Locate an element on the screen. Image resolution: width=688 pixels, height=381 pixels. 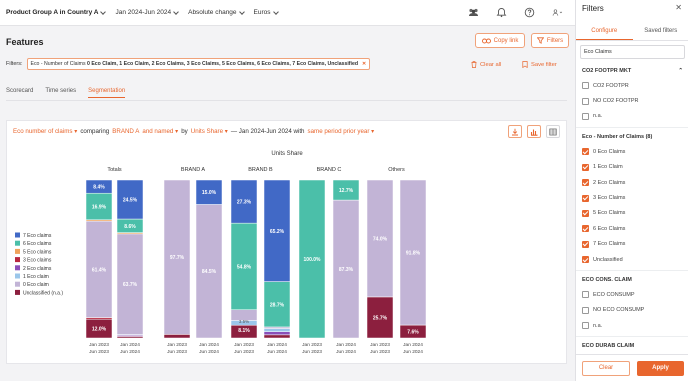
filters-button: Filters is located at coordinates (550, 40).